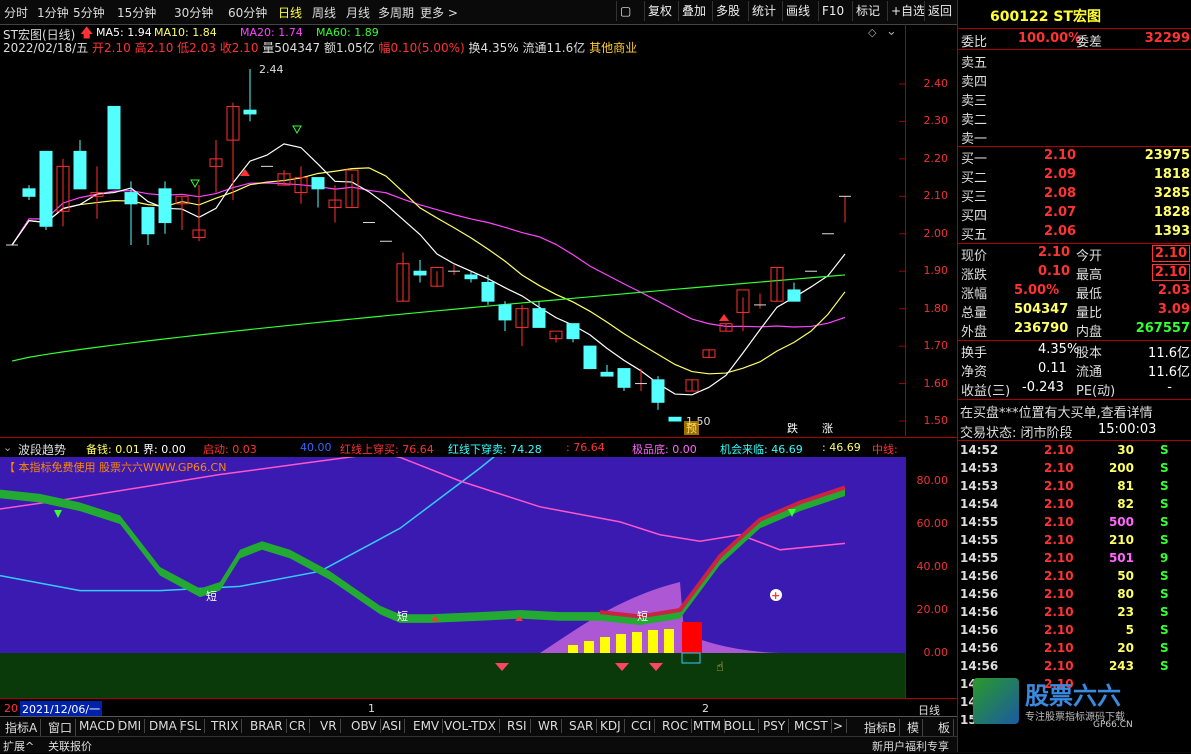 The height and width of the screenshot is (754, 1191). Describe the element at coordinates (659, 11) in the screenshot. I see `toolbar-button-0: 复权` at that location.